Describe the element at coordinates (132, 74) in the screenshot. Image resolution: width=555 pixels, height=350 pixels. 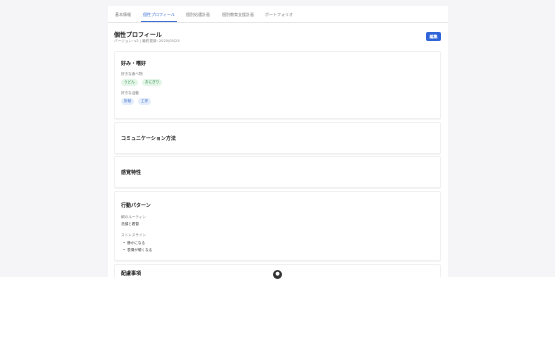
I see `food-label: 好きな食べ物` at that location.